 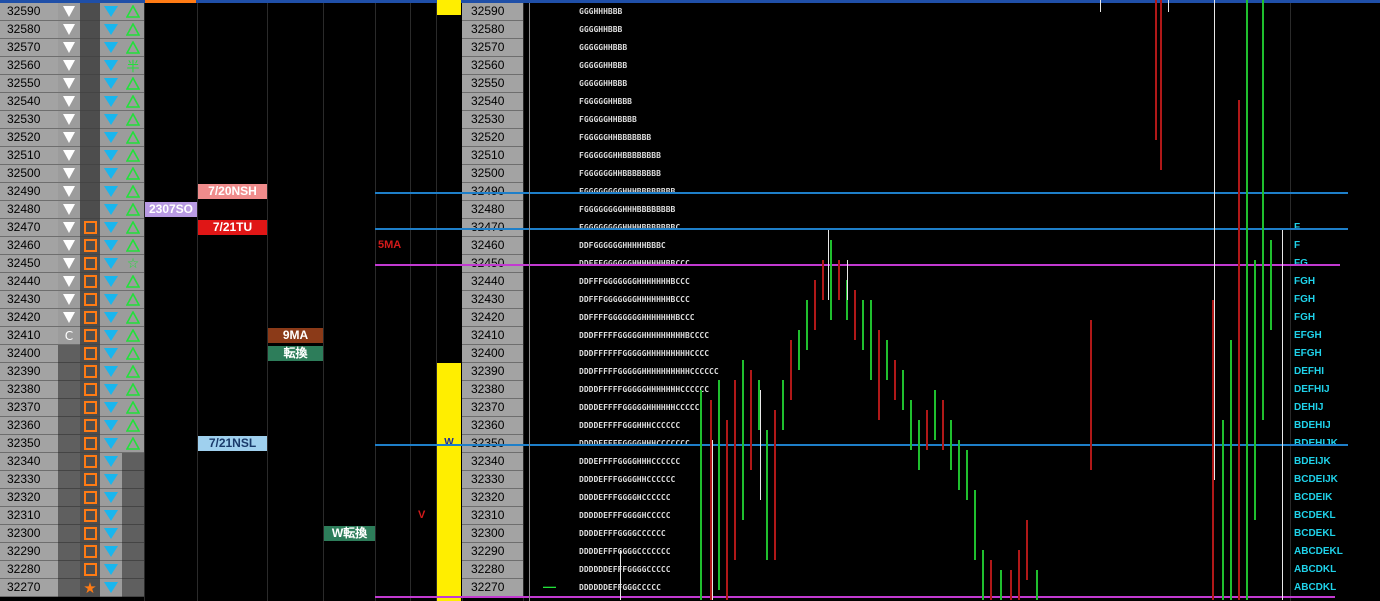 I want to click on mid-price-cell: 32580, so click(x=492, y=30).